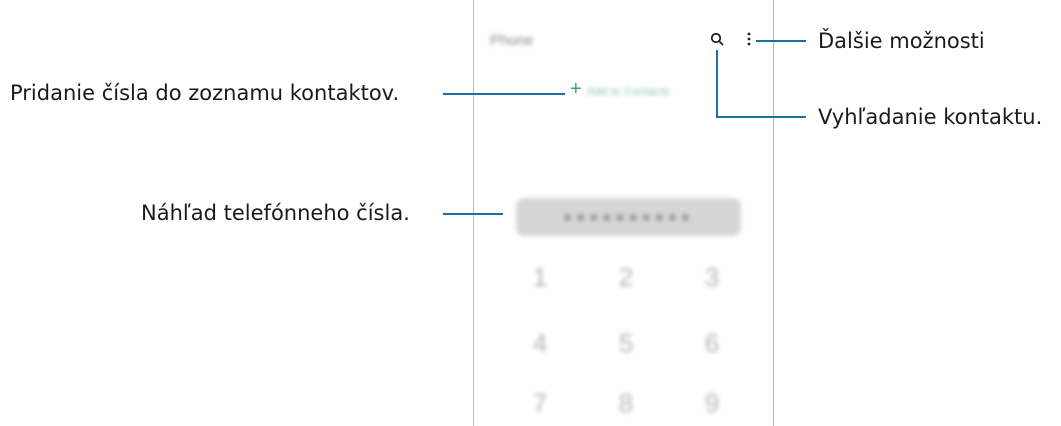 This screenshot has height=426, width=1061. I want to click on search-icon, so click(717, 39).